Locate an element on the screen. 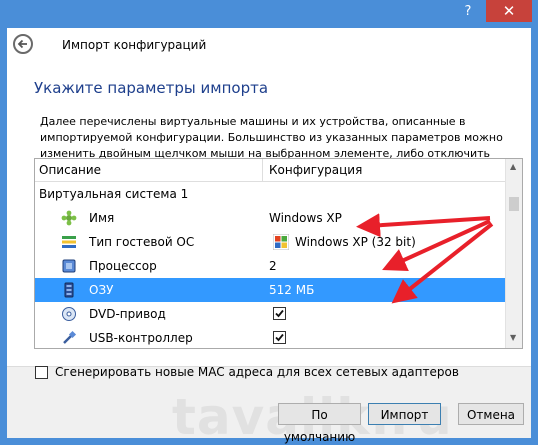 This screenshot has width=538, height=448. arrow-to-processor is located at coordinates (436, 245).